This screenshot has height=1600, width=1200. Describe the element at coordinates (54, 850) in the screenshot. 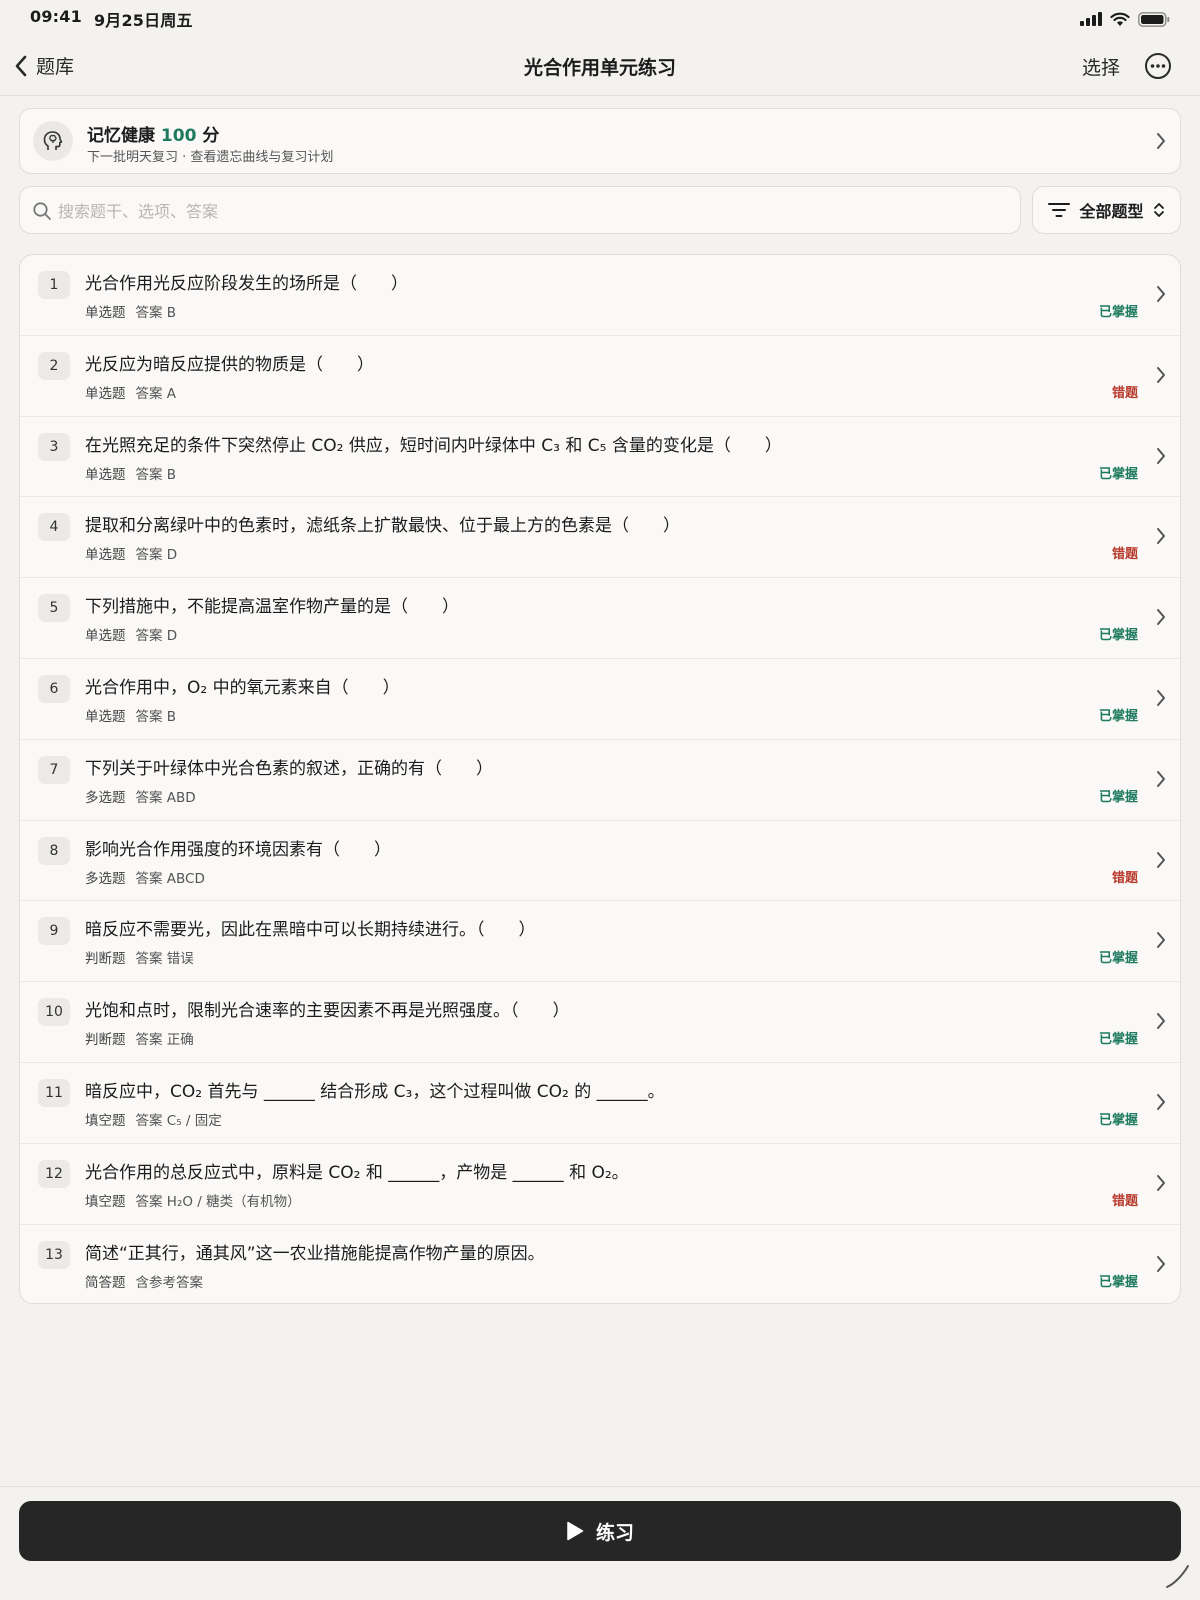

I see `question-number: 8` at that location.